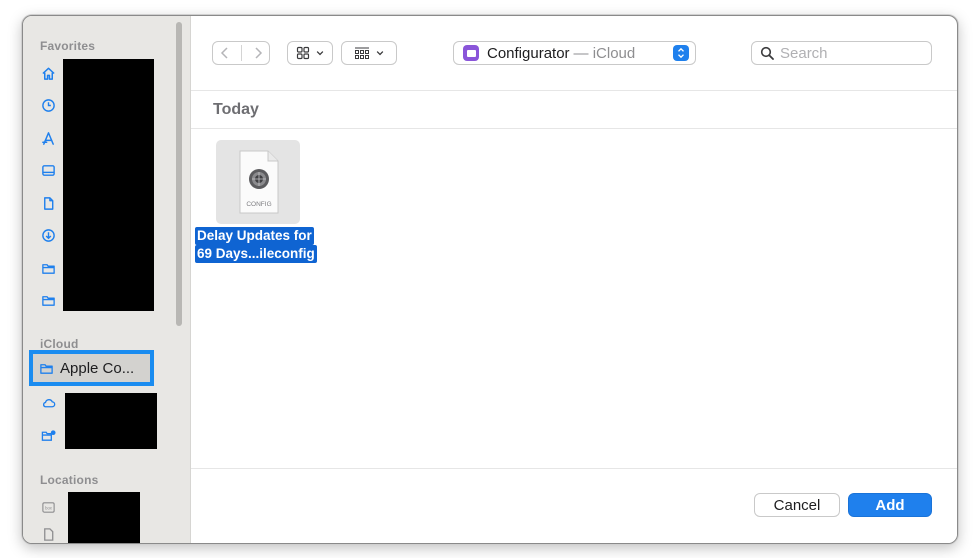 This screenshot has height=558, width=976. I want to click on chevron-right-icon, so click(258, 53).